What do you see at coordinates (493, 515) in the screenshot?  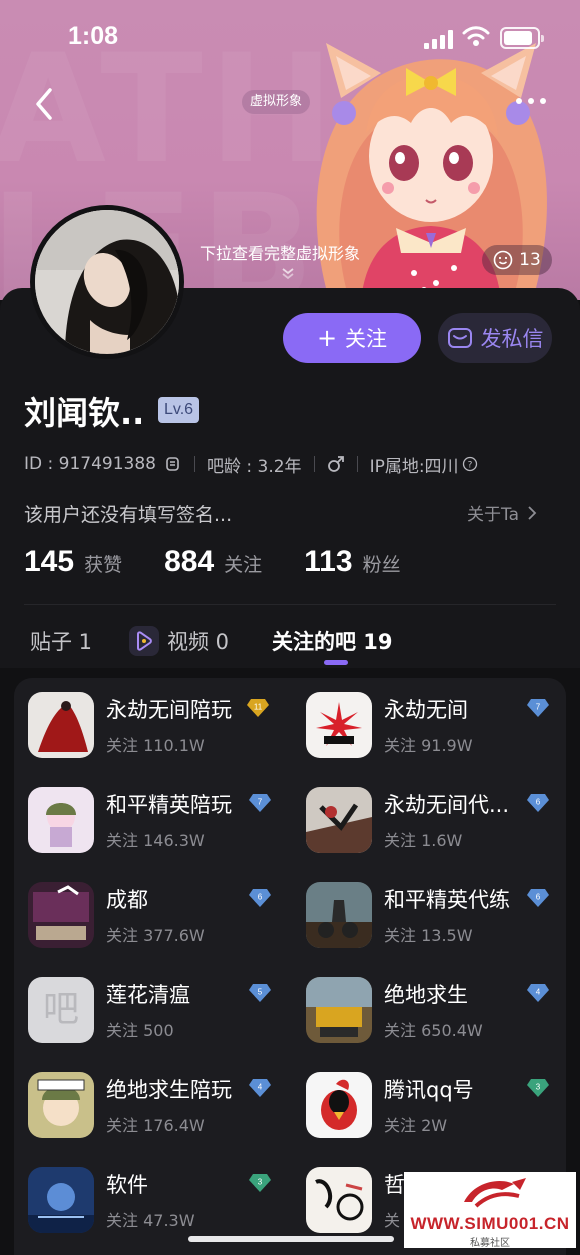 I see `about-ta-label: 关于Ta` at bounding box center [493, 515].